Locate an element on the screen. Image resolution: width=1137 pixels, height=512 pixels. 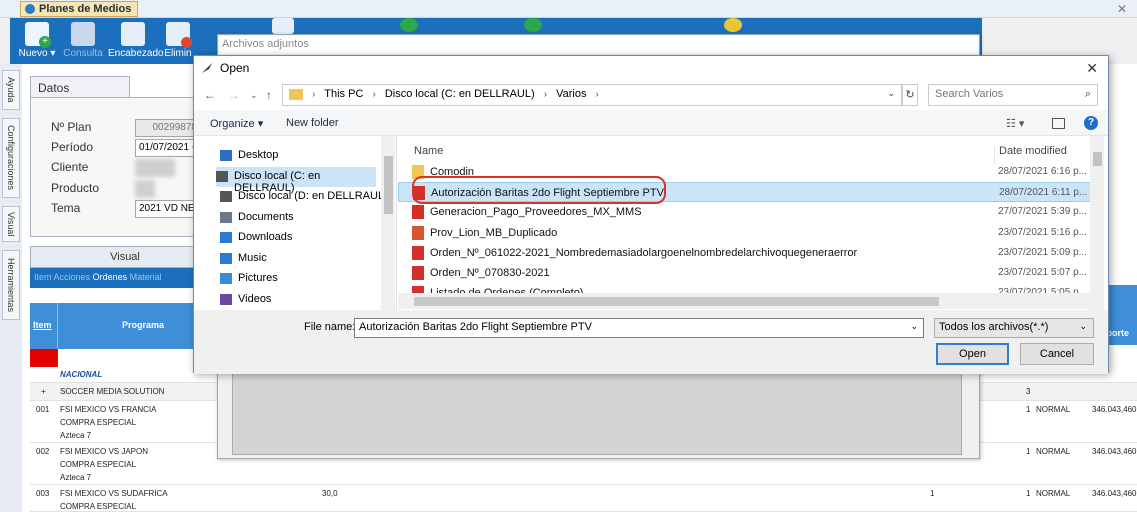
row-amount: 346.043,460 is located at coordinates (1114, 451).